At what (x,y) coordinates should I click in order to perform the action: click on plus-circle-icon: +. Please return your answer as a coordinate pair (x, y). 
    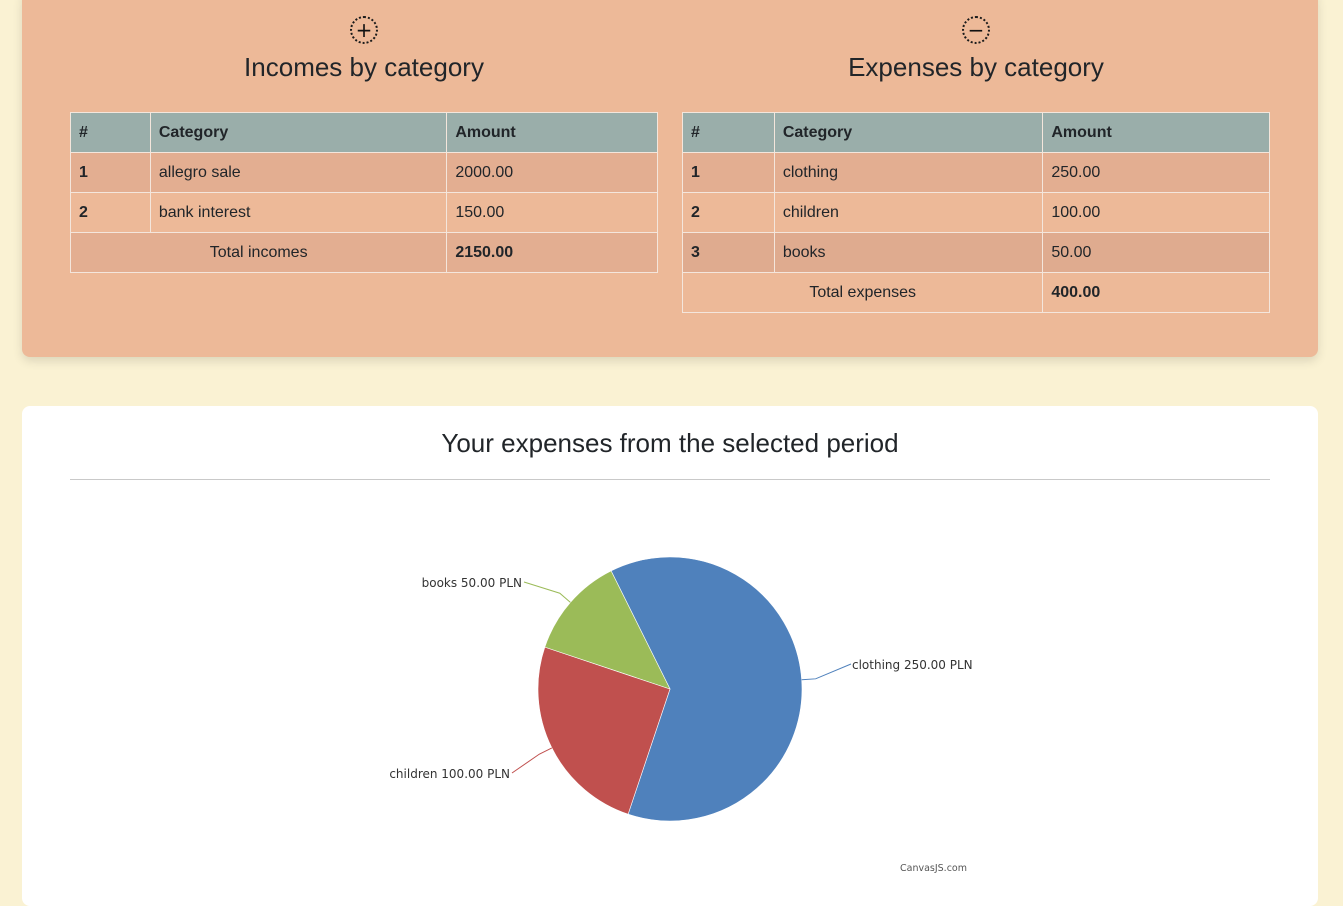
    Looking at the image, I should click on (364, 30).